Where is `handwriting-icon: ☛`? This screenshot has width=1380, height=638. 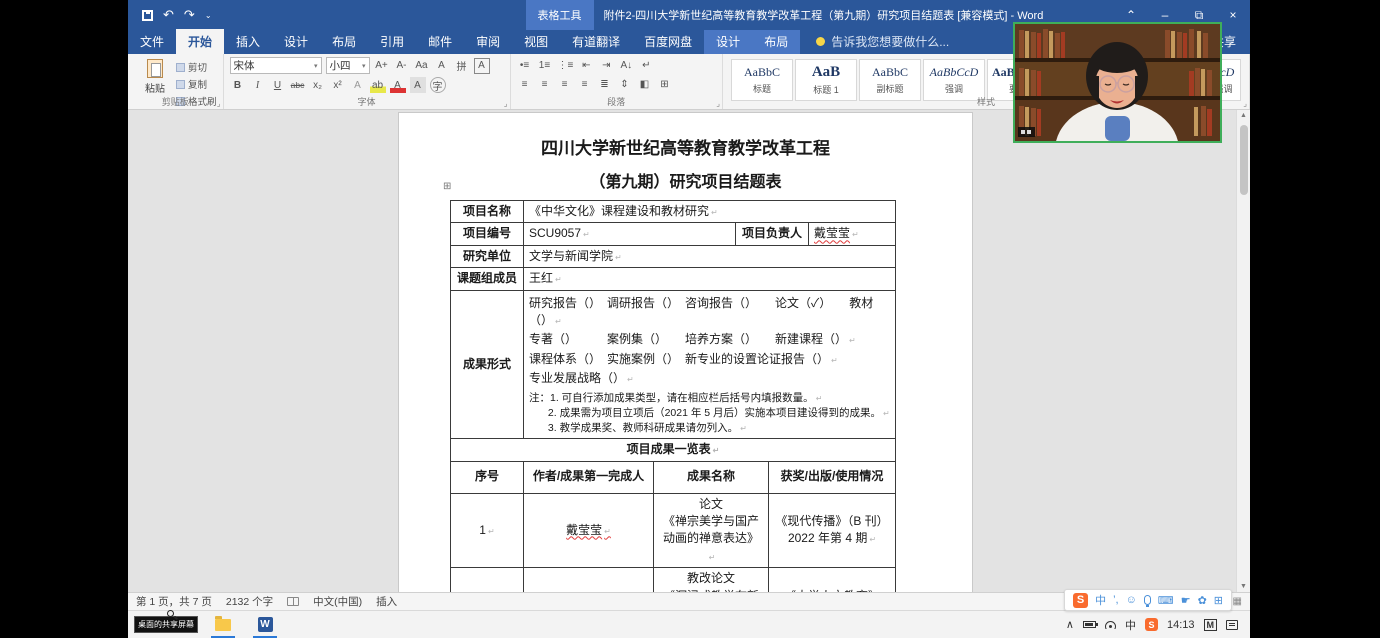 handwriting-icon: ☛ is located at coordinates (1186, 600).